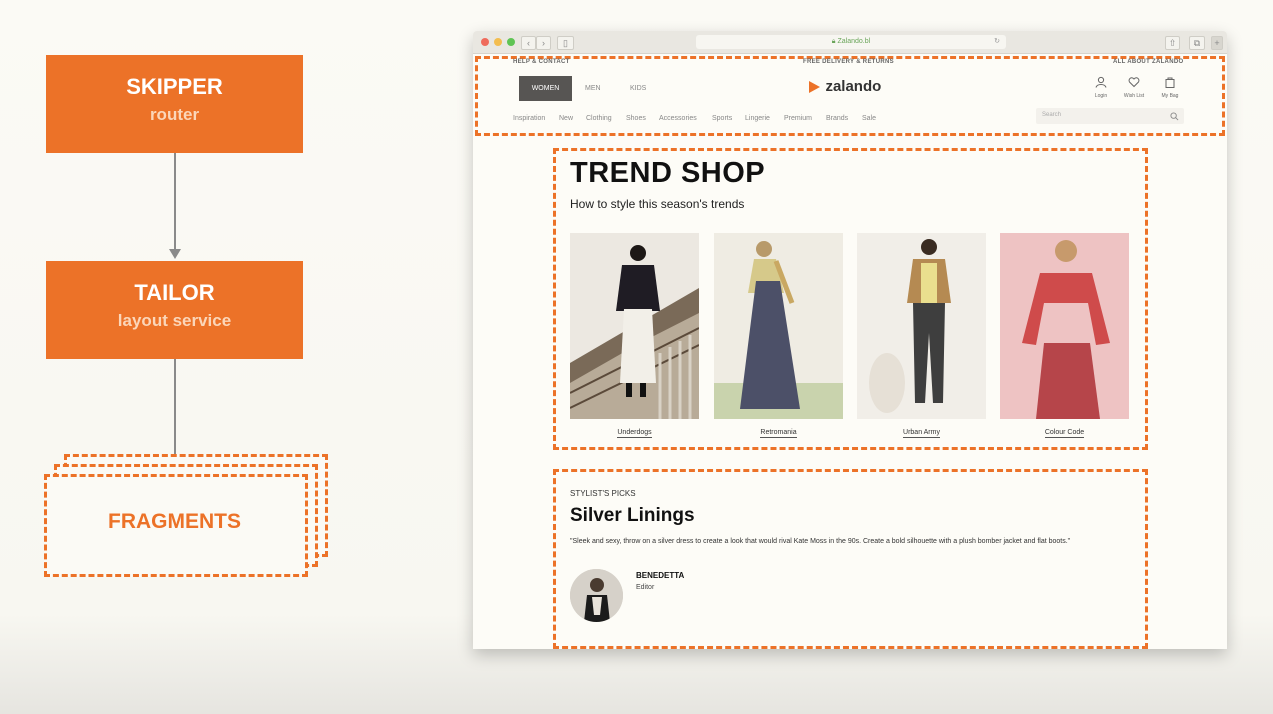  I want to click on help-contact-link: HELP & CONTACT, so click(541, 62).